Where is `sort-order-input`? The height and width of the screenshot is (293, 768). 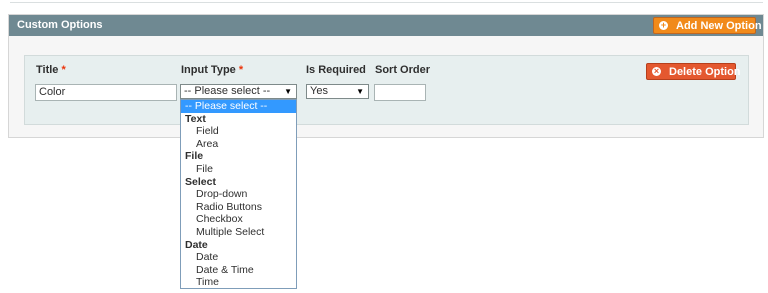 sort-order-input is located at coordinates (400, 92).